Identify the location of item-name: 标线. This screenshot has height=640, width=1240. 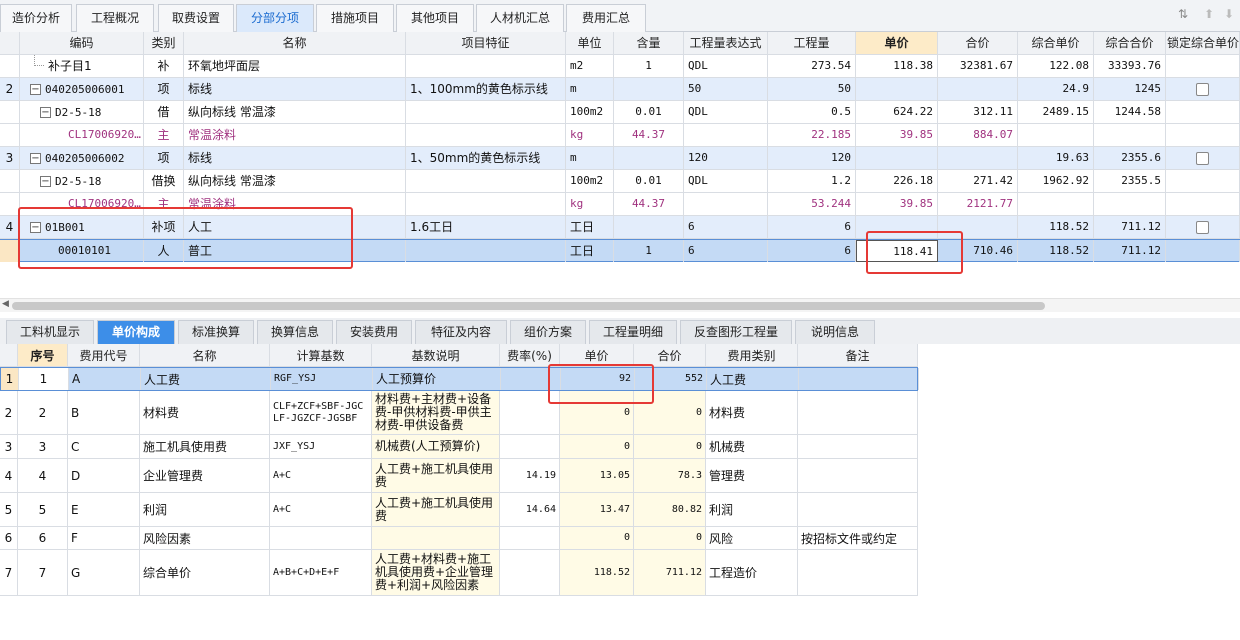
(295, 158).